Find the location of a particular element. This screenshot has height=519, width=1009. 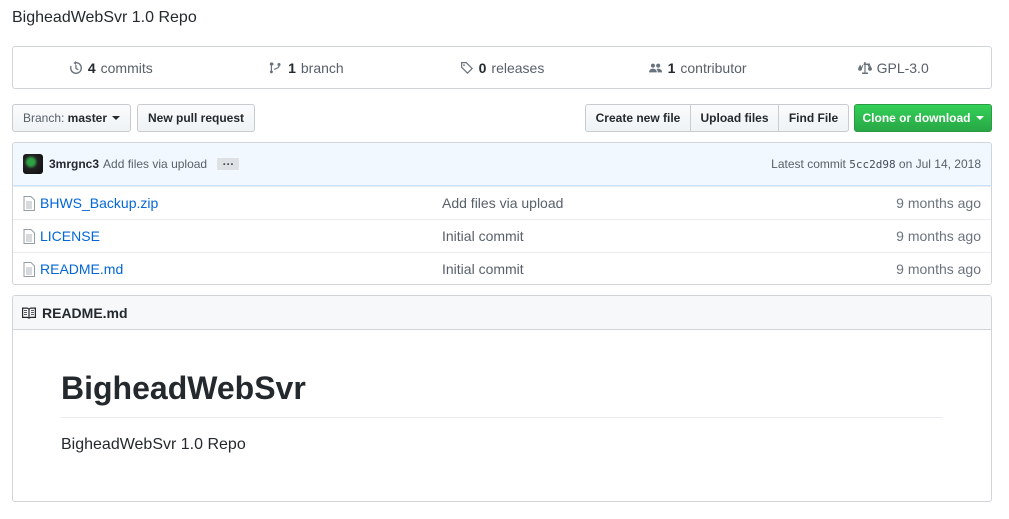

commits-link: 4 commits is located at coordinates (111, 68).